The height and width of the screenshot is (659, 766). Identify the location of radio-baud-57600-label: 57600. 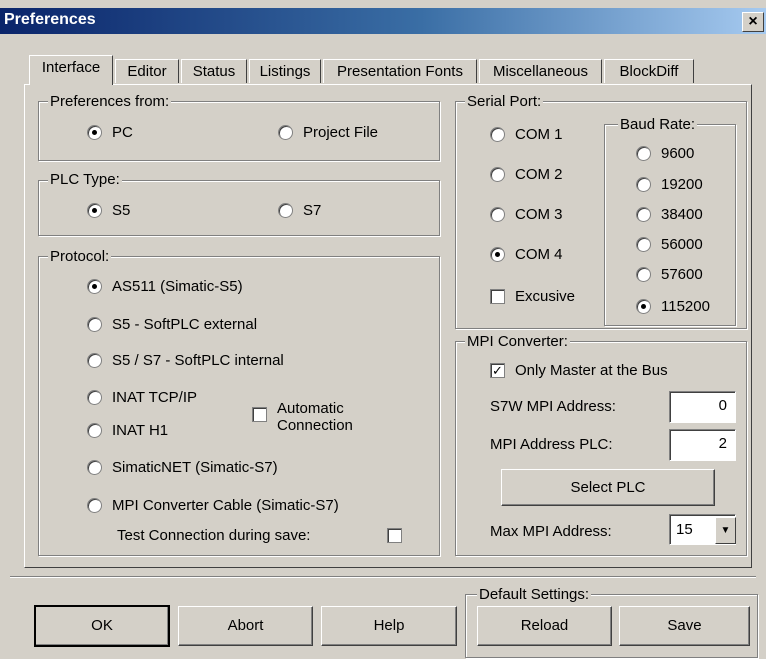
(682, 274).